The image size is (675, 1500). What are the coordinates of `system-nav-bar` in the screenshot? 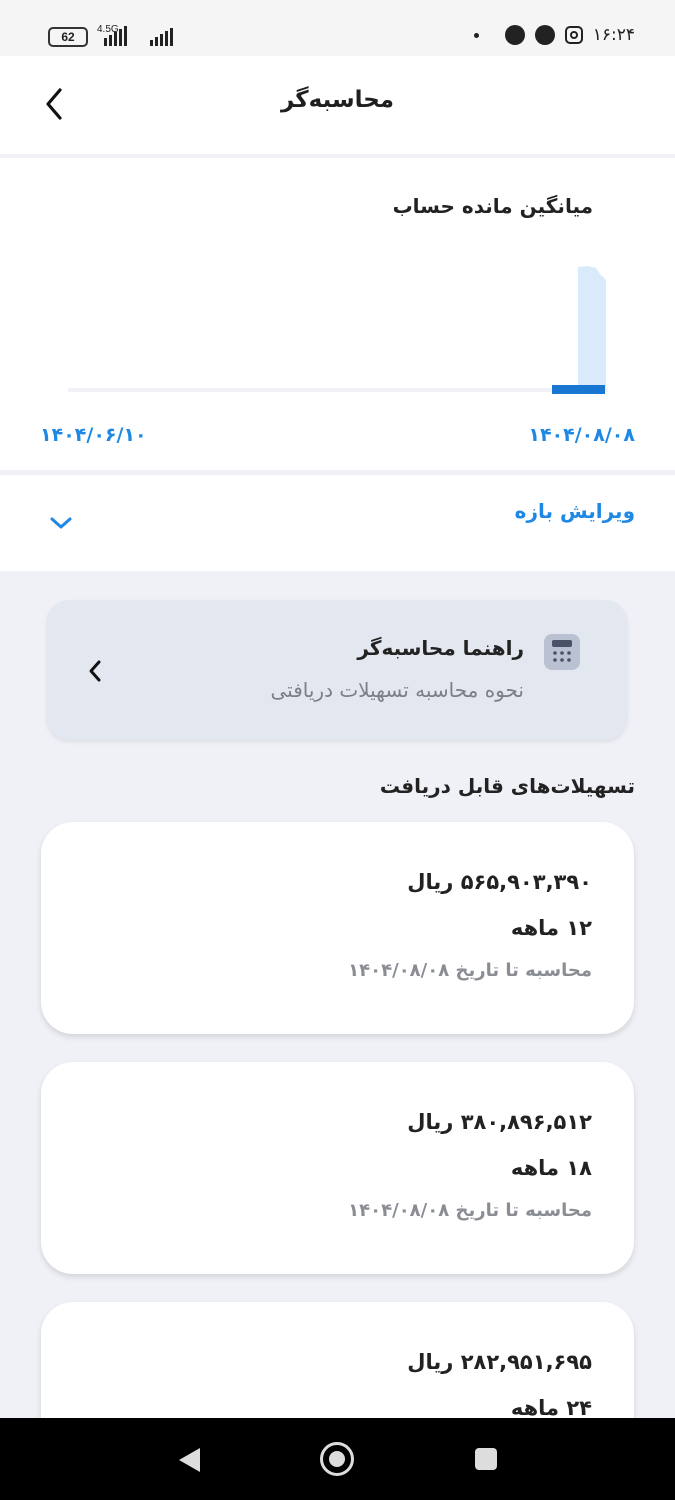 It's located at (337, 1459).